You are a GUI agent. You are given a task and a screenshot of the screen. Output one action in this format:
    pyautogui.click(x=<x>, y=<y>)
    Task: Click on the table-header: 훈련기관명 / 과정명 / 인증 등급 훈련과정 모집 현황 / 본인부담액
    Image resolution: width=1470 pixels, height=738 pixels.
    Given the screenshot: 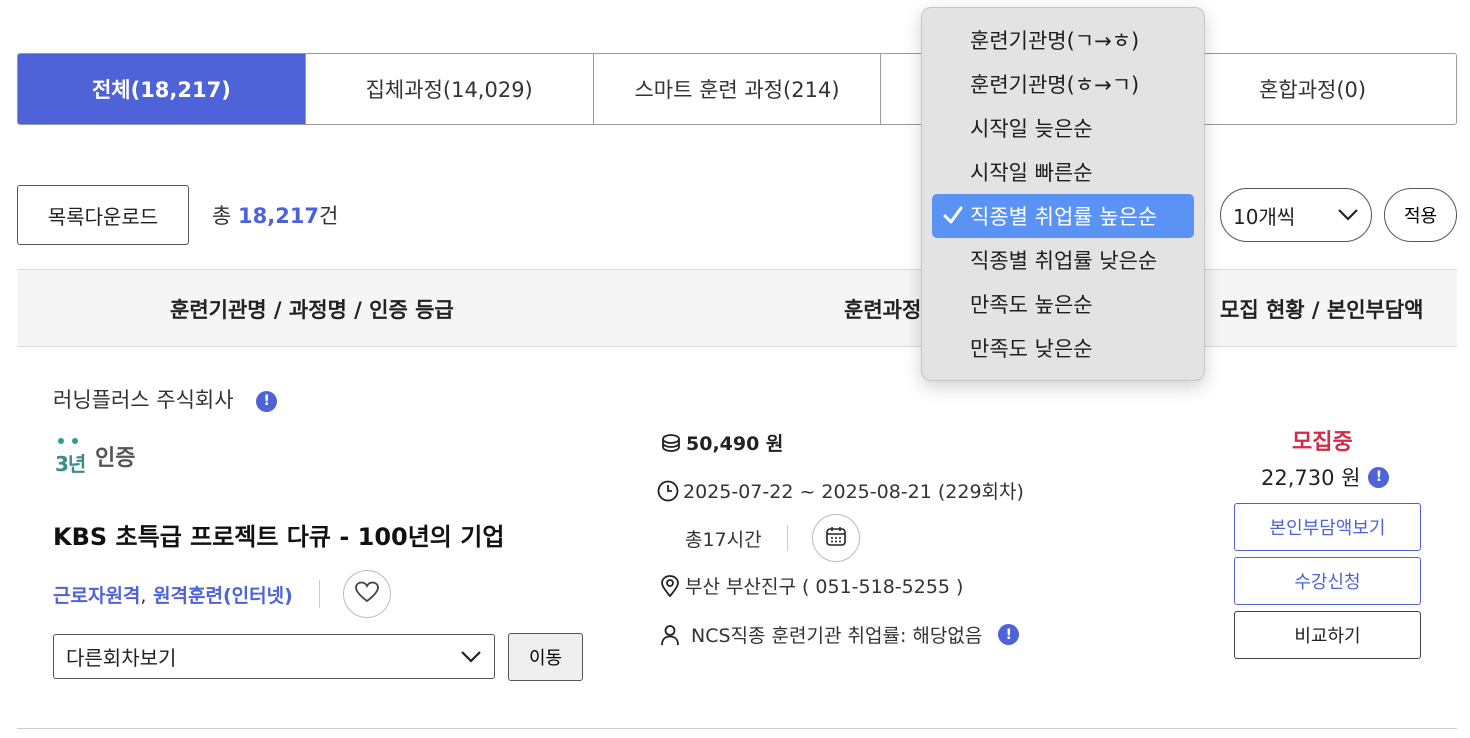 What is the action you would take?
    pyautogui.click(x=737, y=308)
    